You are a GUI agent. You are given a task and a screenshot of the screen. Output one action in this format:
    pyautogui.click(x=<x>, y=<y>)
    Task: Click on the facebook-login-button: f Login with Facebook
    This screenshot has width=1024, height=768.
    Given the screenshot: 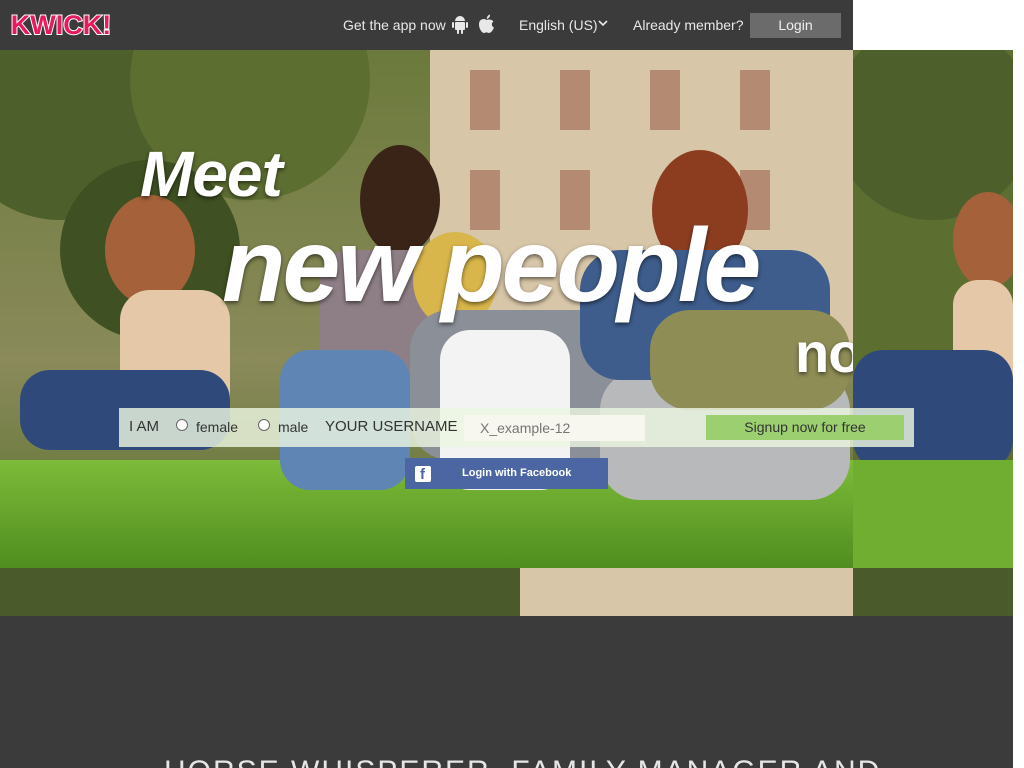 What is the action you would take?
    pyautogui.click(x=506, y=473)
    